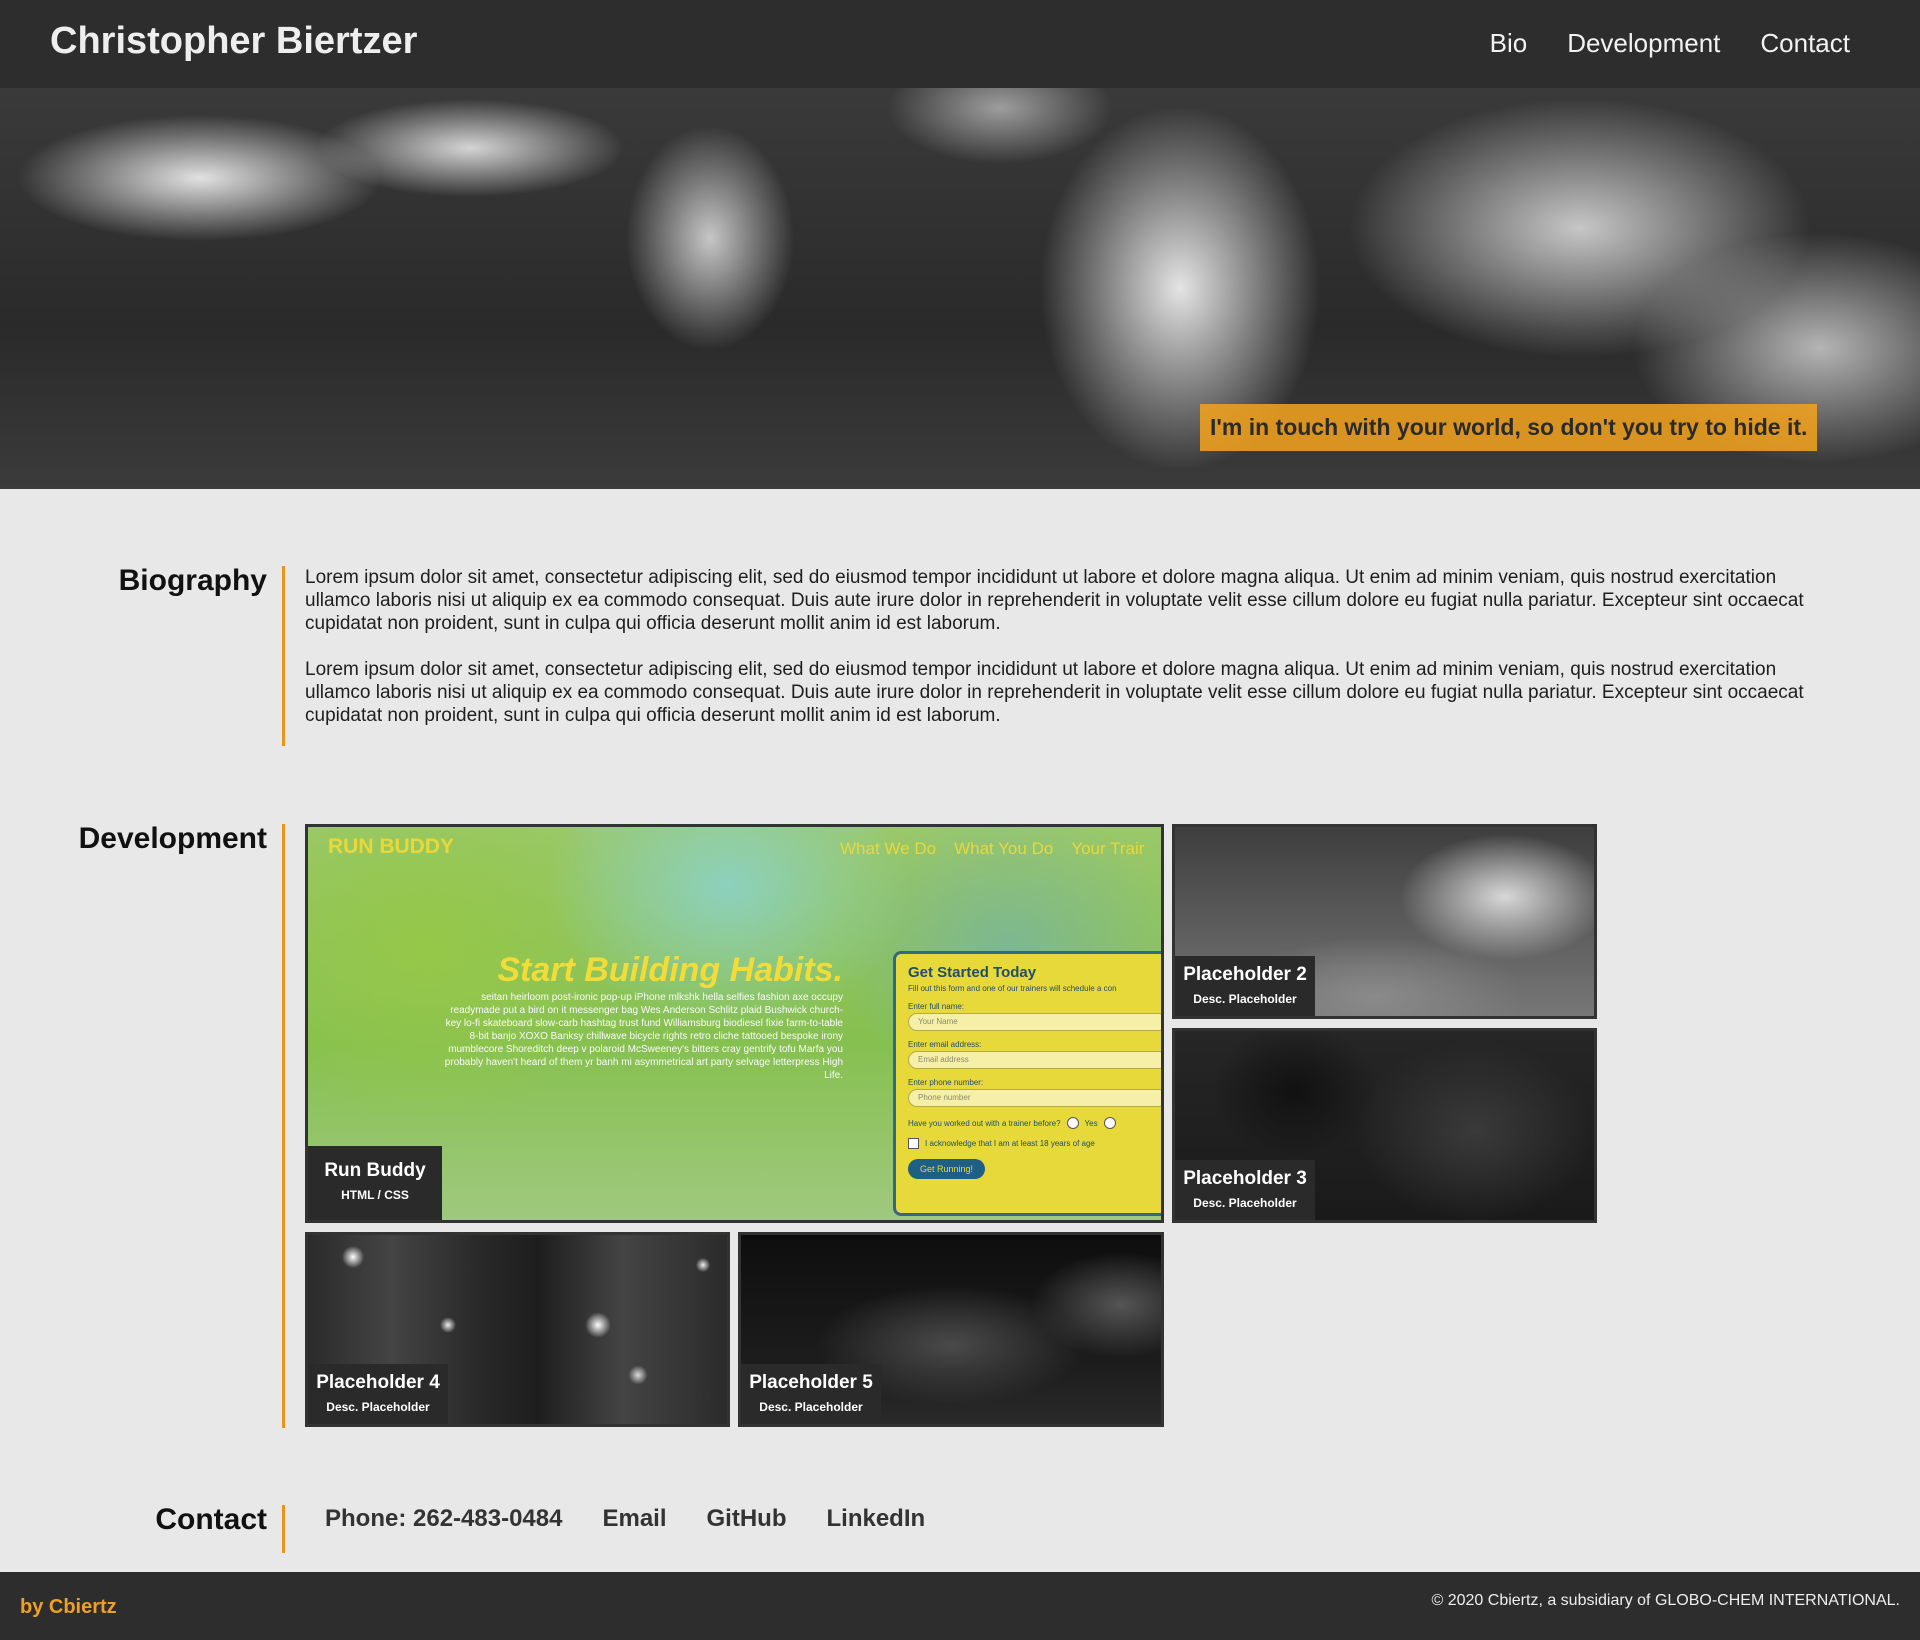 The height and width of the screenshot is (1640, 1920). What do you see at coordinates (947, 1169) in the screenshot?
I see `rb-go-button: Get Running!` at bounding box center [947, 1169].